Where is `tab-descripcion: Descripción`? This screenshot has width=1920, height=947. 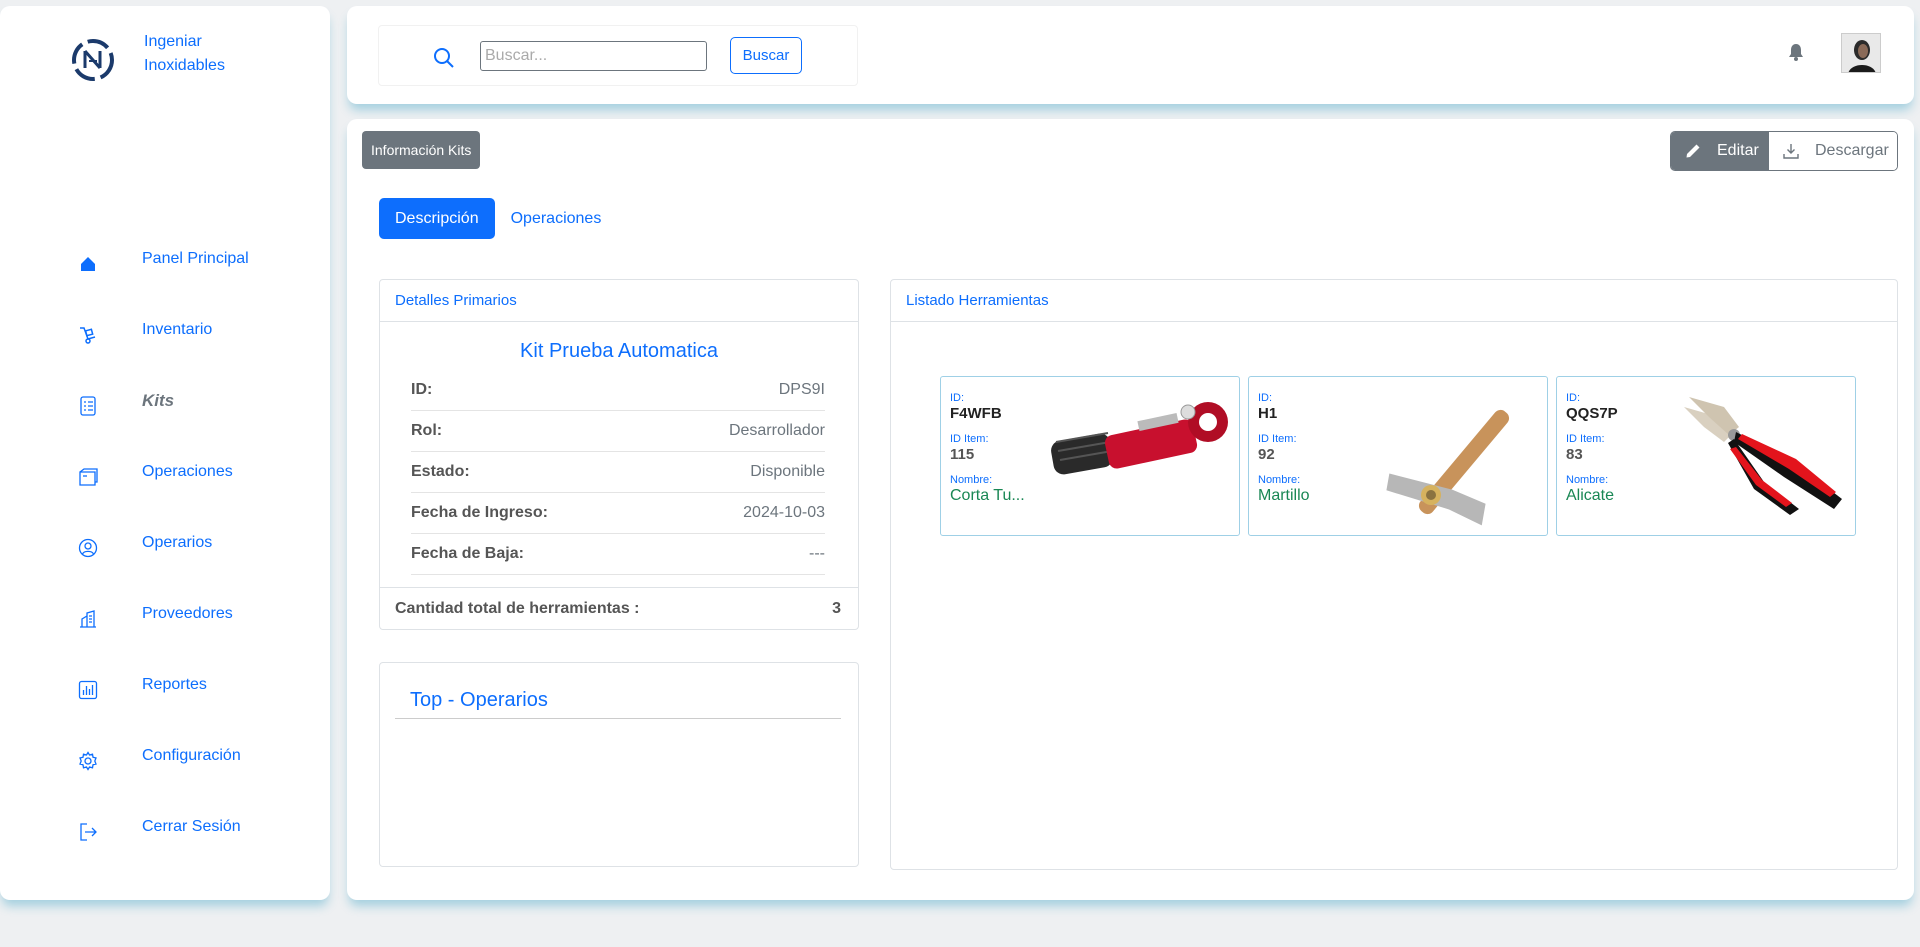 tab-descripcion: Descripción is located at coordinates (437, 218).